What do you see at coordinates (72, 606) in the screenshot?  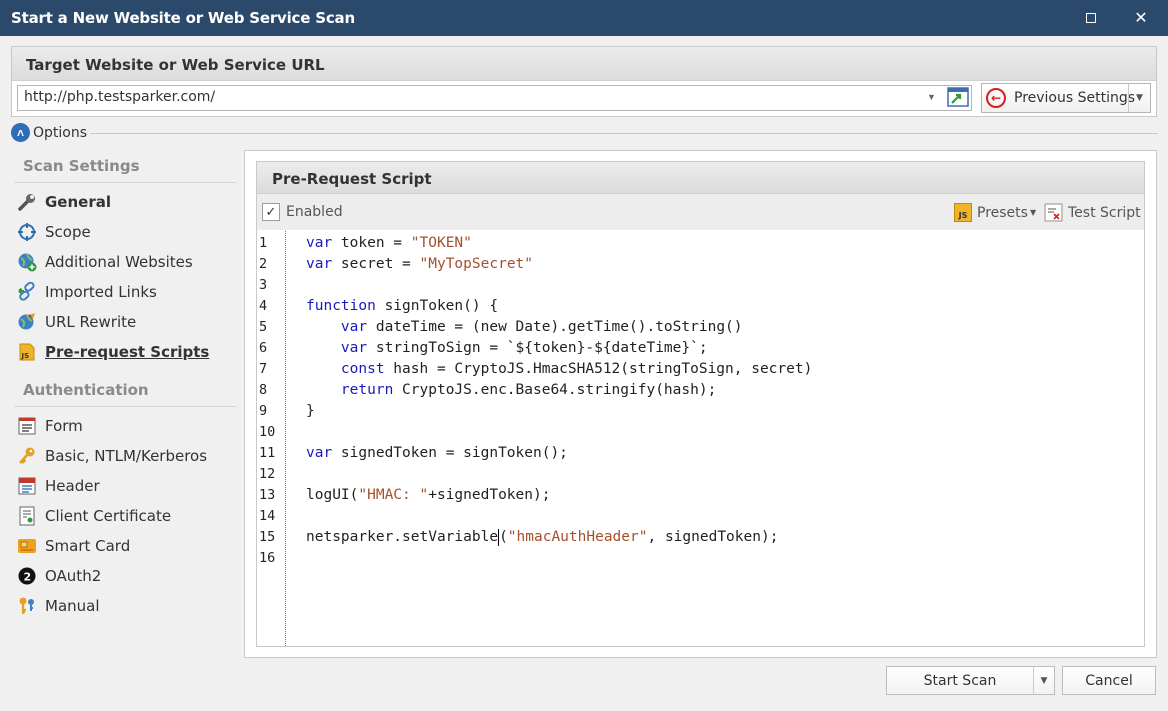 I see `sidebar-item-label: Manual` at bounding box center [72, 606].